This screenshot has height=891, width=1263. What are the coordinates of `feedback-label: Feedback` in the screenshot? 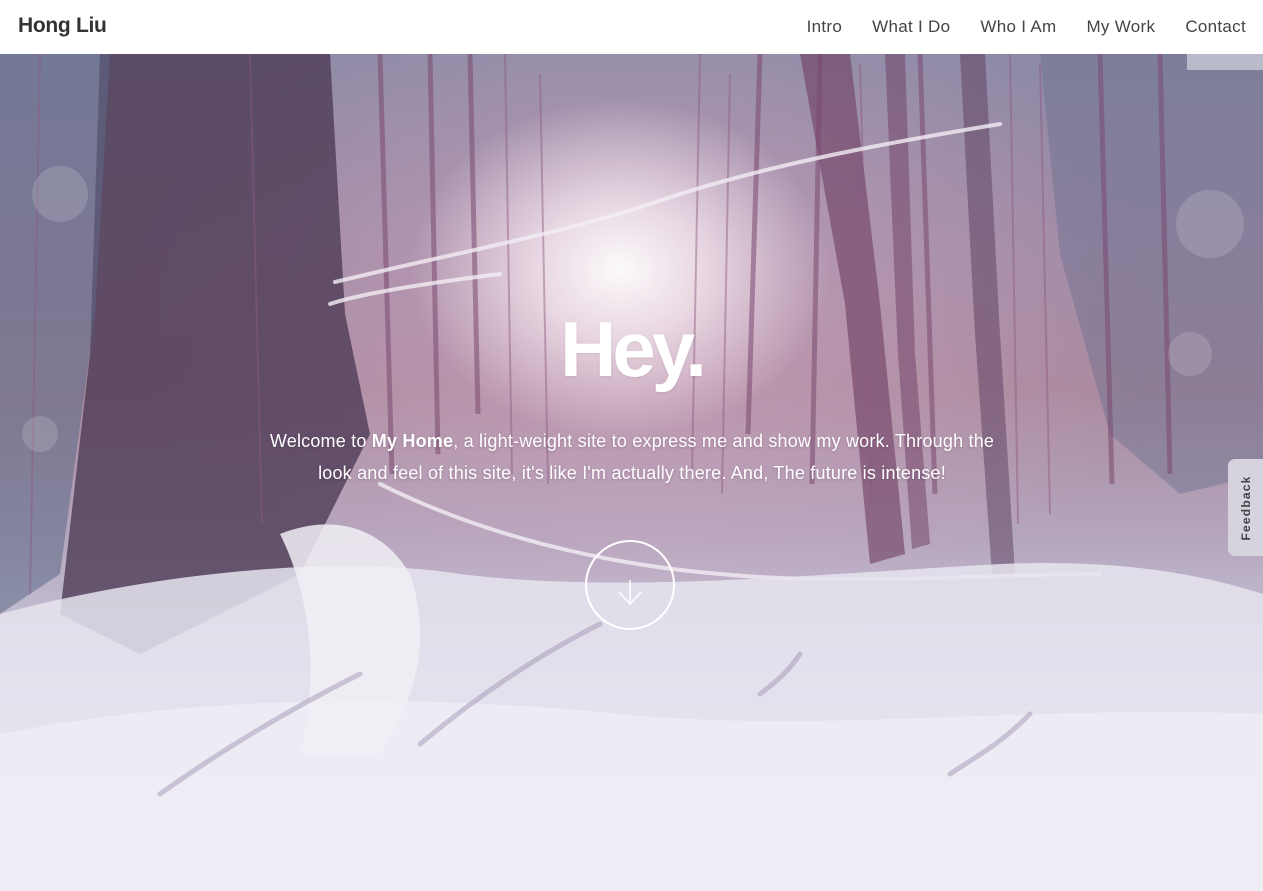 It's located at (1245, 507).